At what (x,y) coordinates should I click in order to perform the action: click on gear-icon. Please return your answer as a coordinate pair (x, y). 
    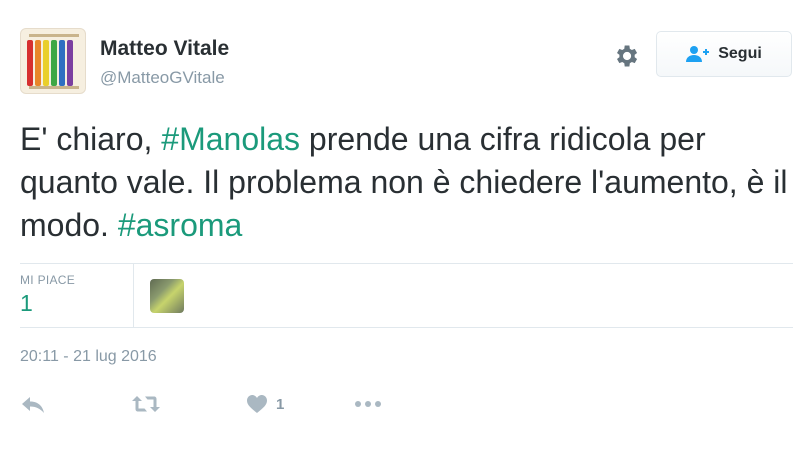
    Looking at the image, I should click on (626, 56).